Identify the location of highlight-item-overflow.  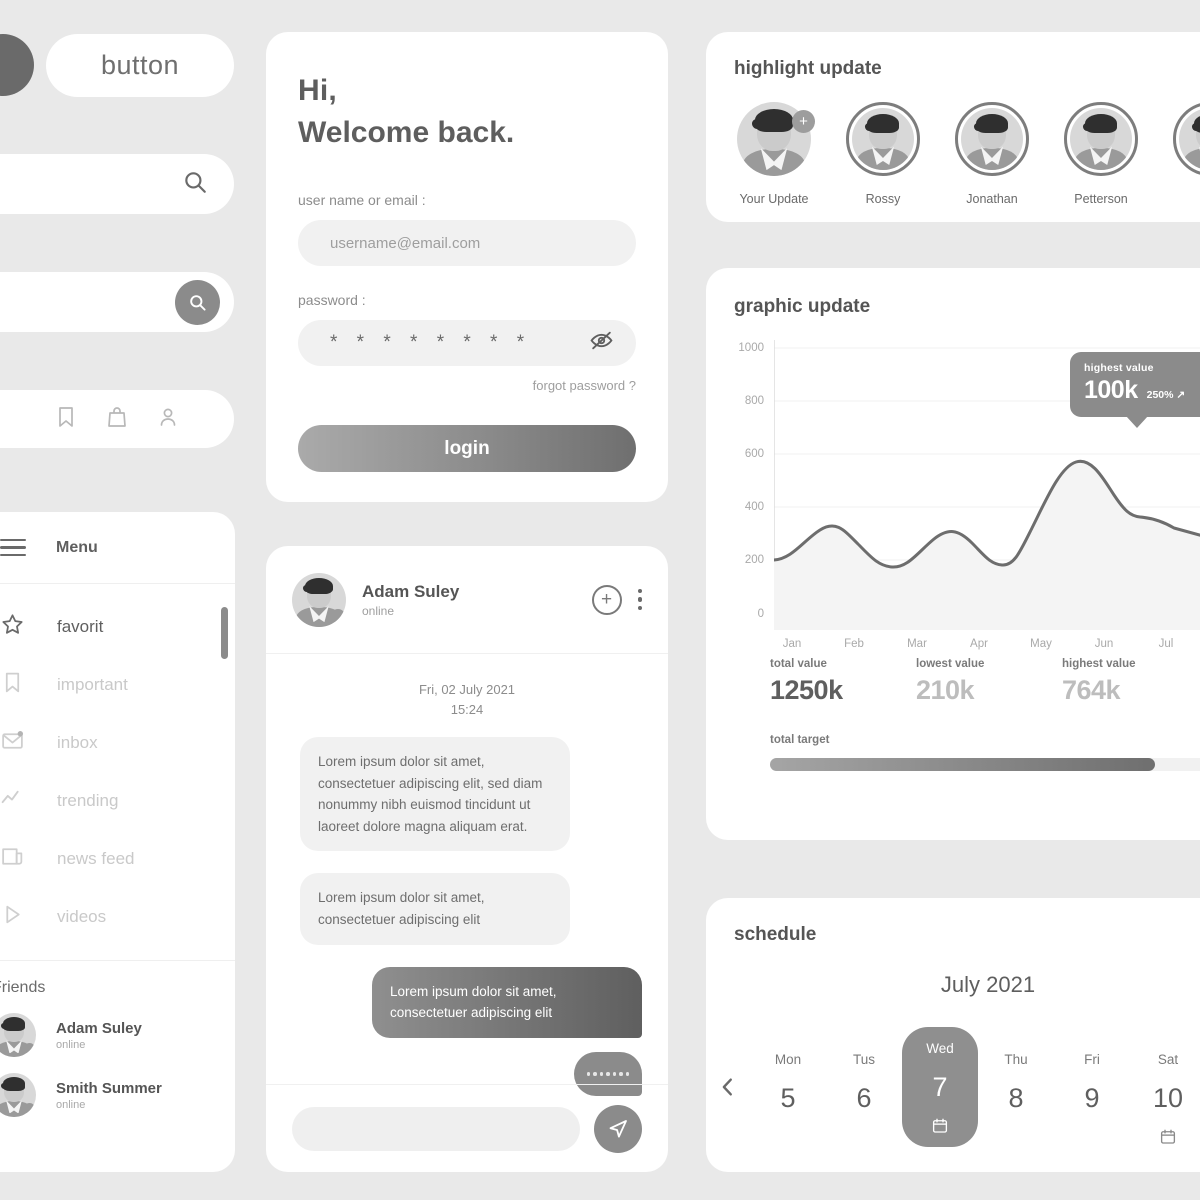
(1185, 154).